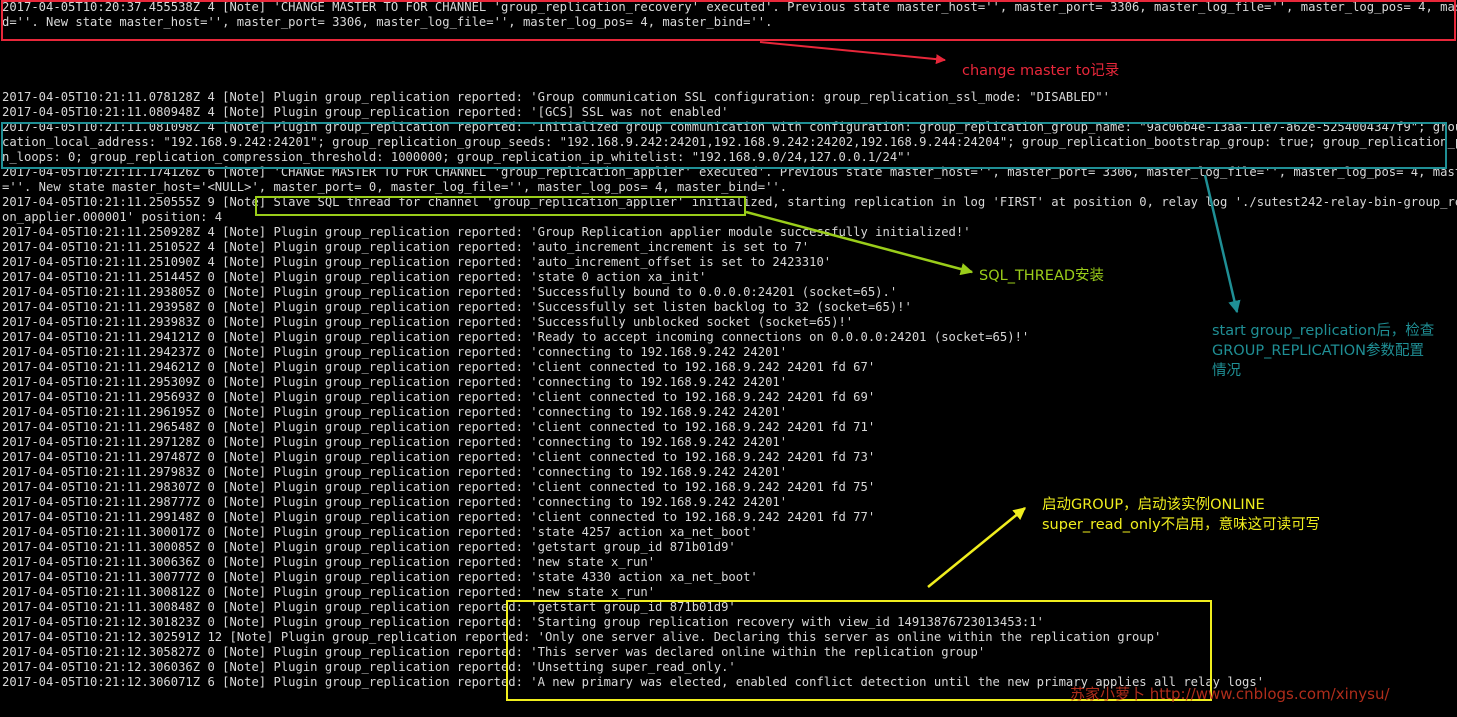 This screenshot has height=717, width=1457. I want to click on annotation-online-2: super_read_only不启用，意味这可读可写, so click(1181, 525).